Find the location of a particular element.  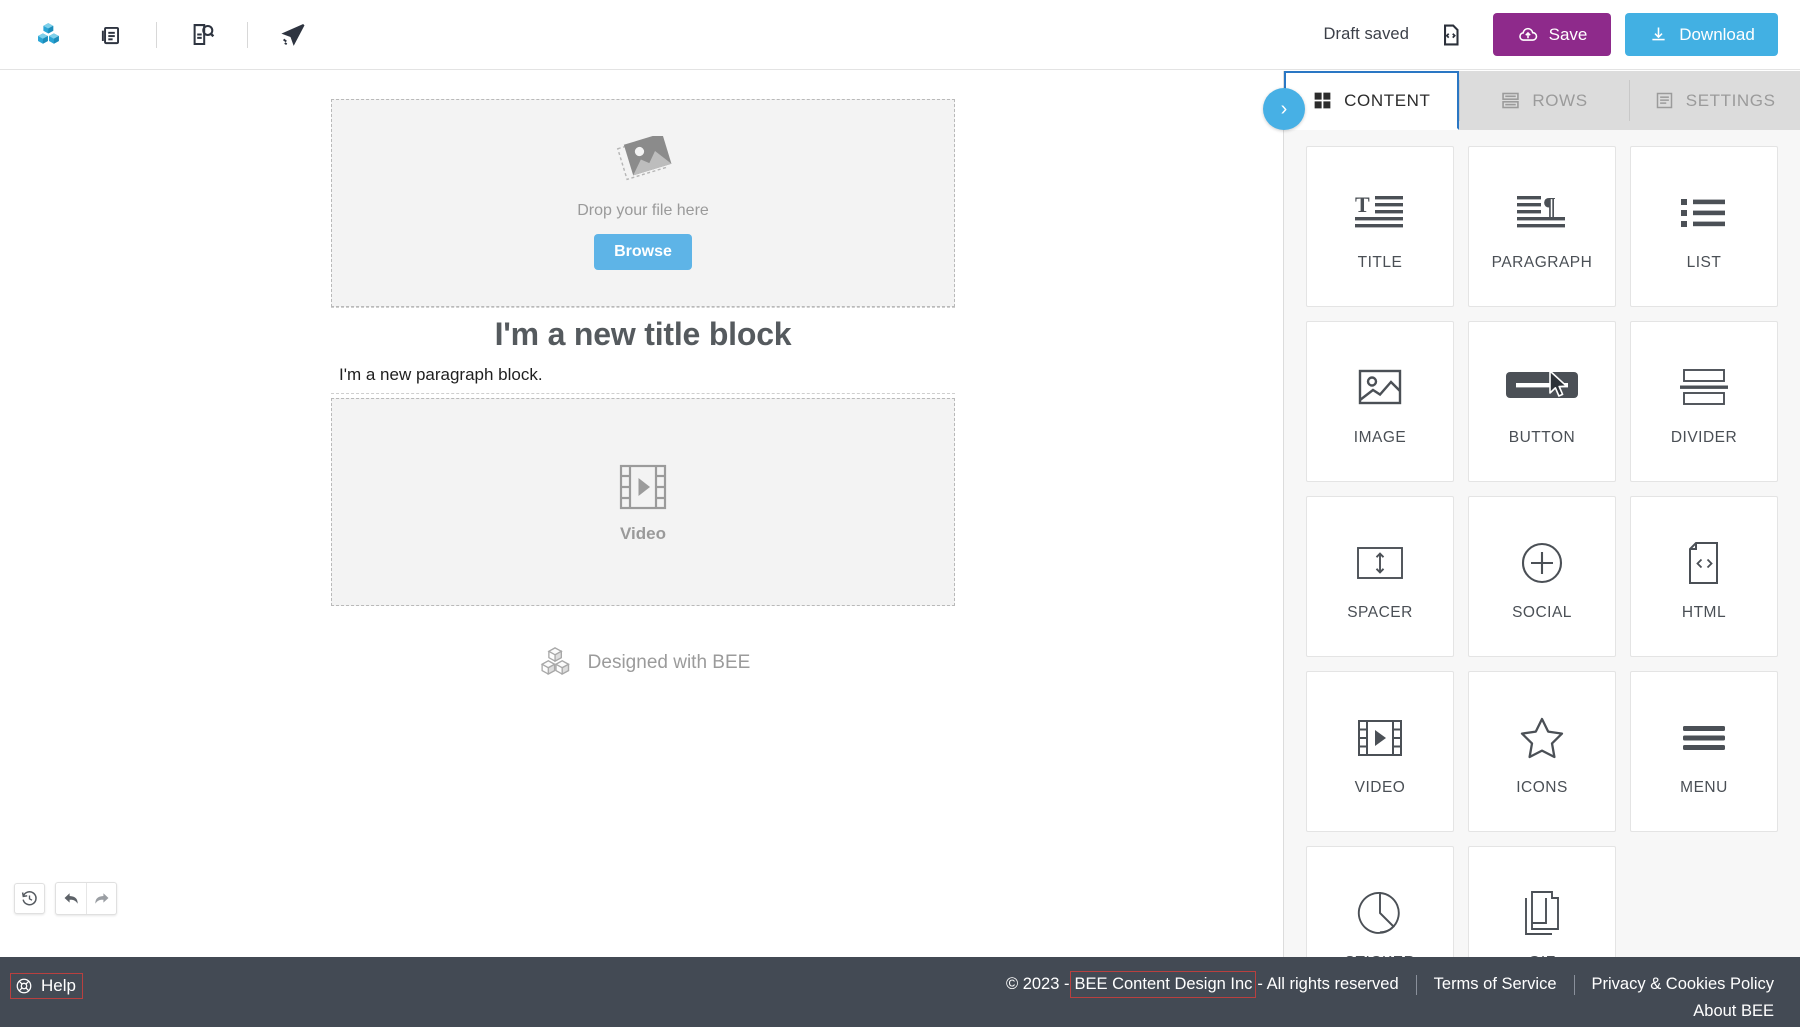

gif-pages-icon is located at coordinates (1542, 913).